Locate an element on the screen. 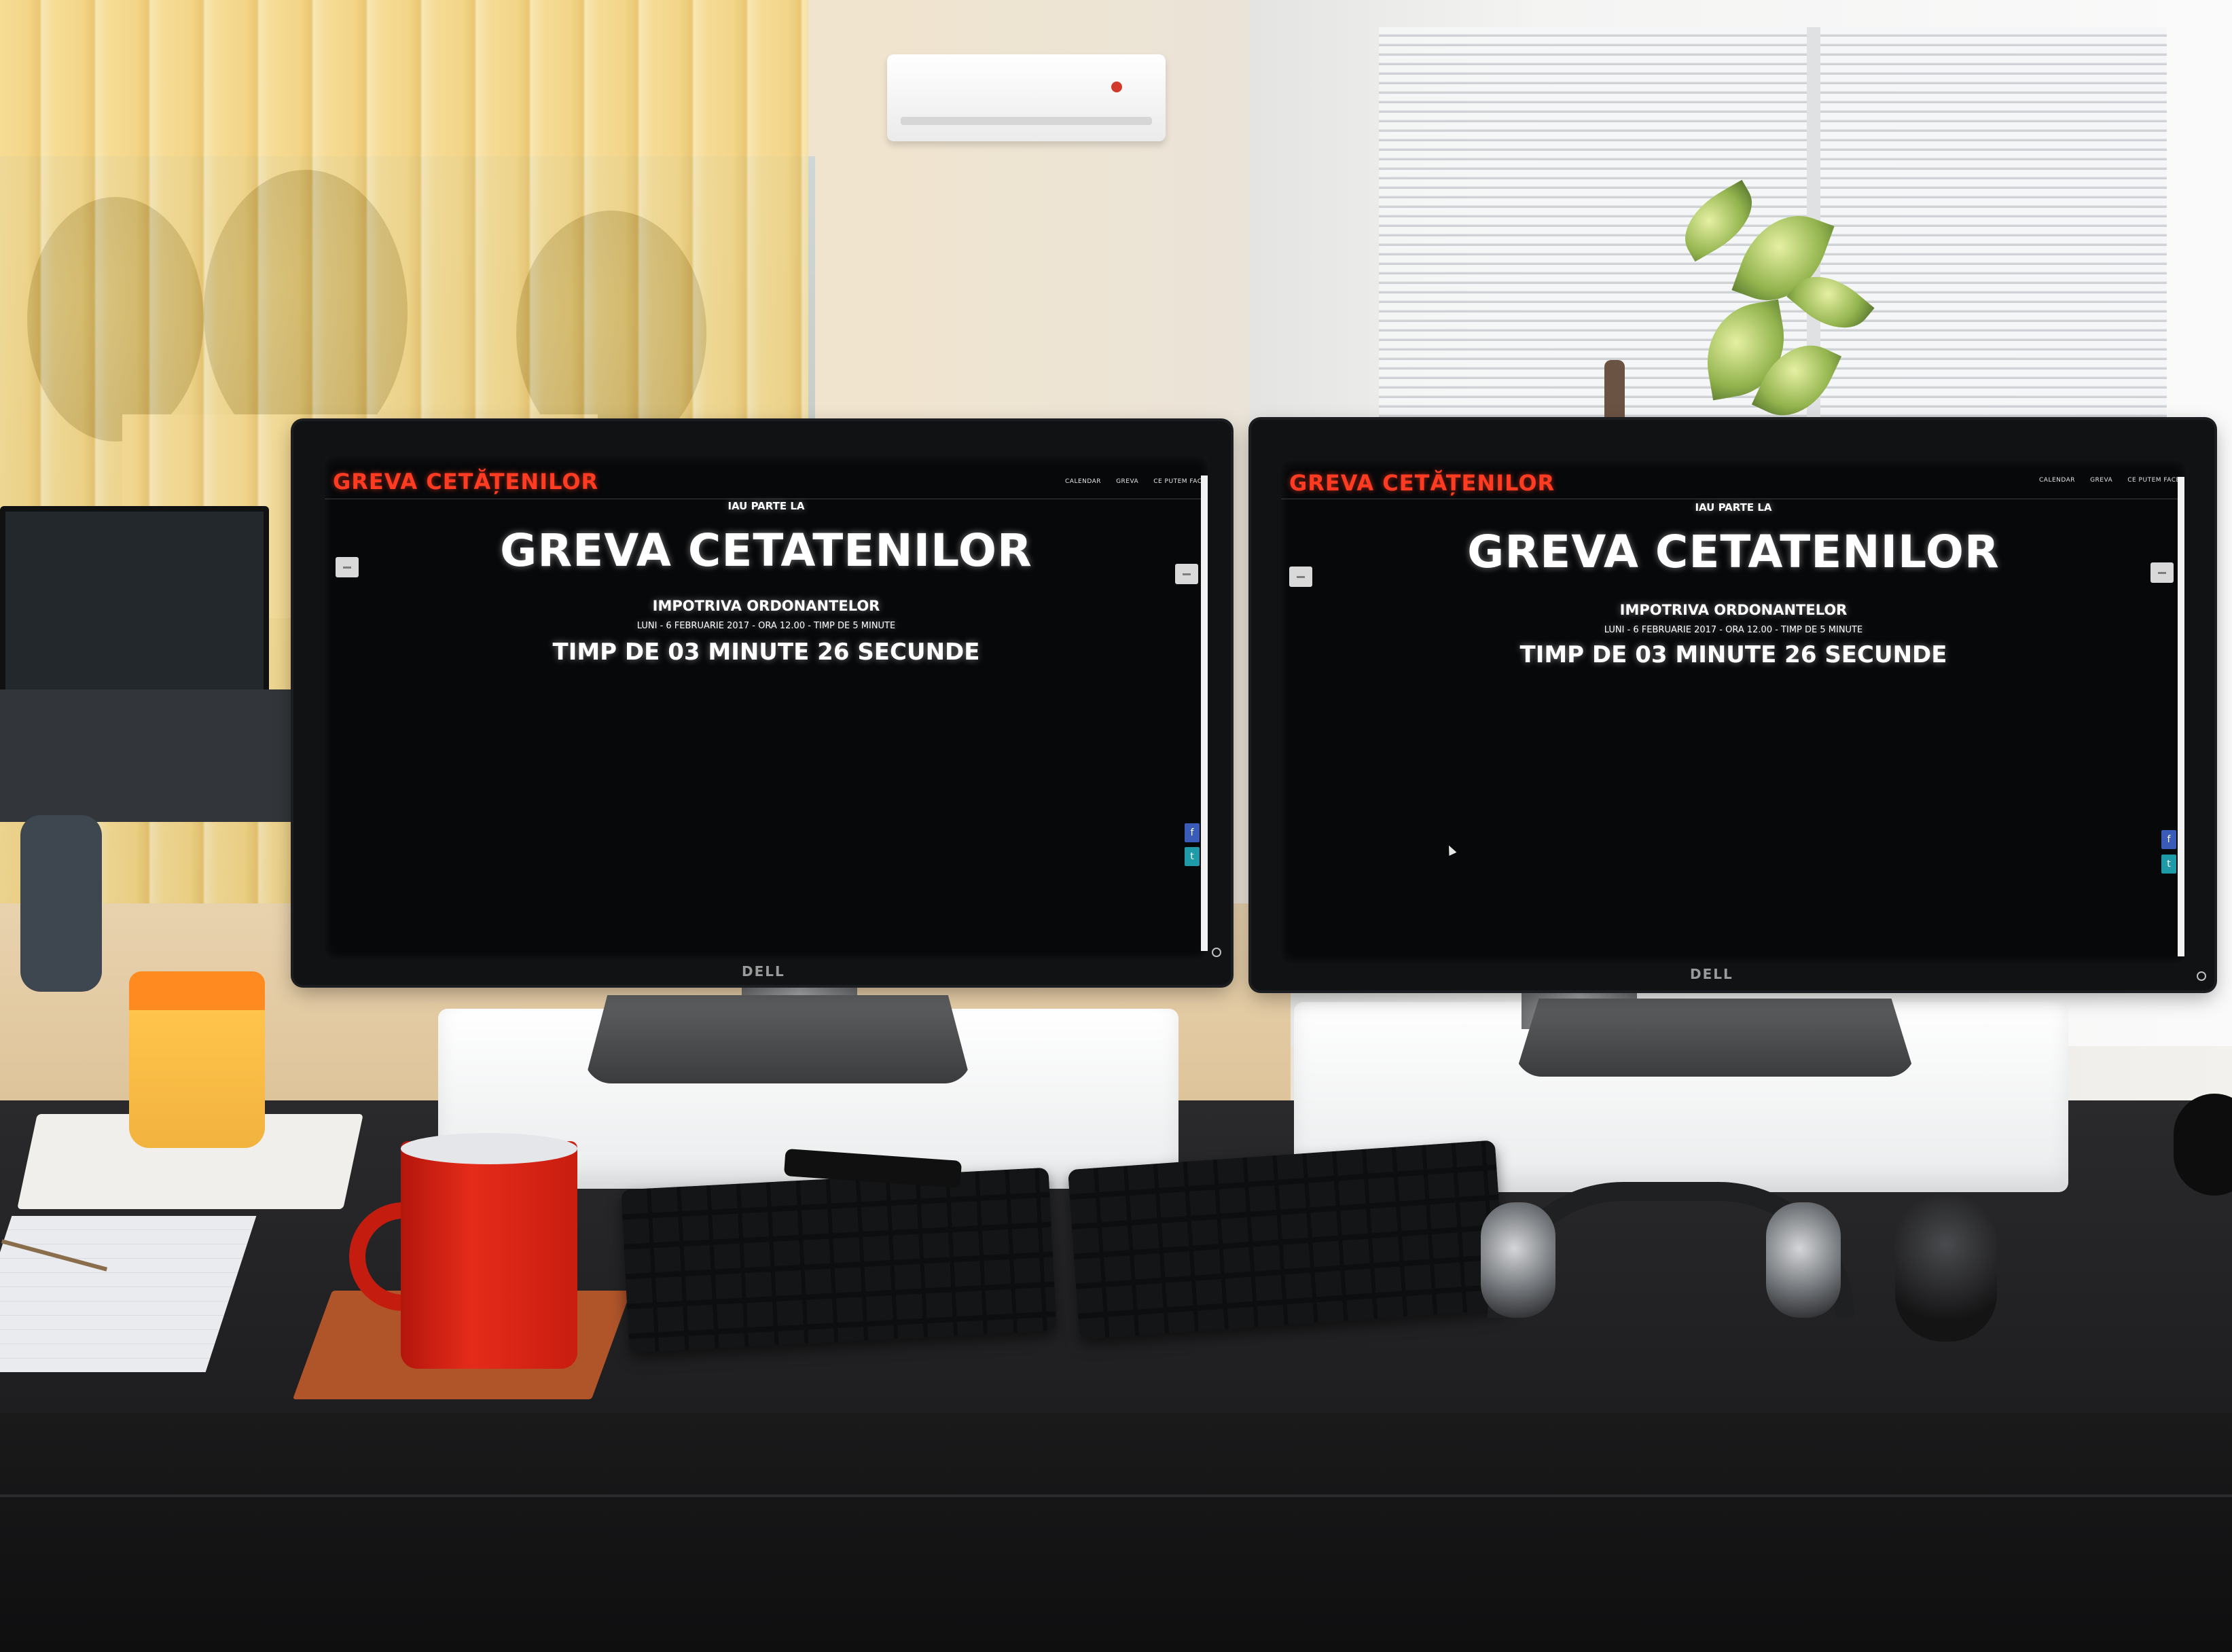 The width and height of the screenshot is (2232, 1652). monitor-stand-base-left is located at coordinates (777, 1039).